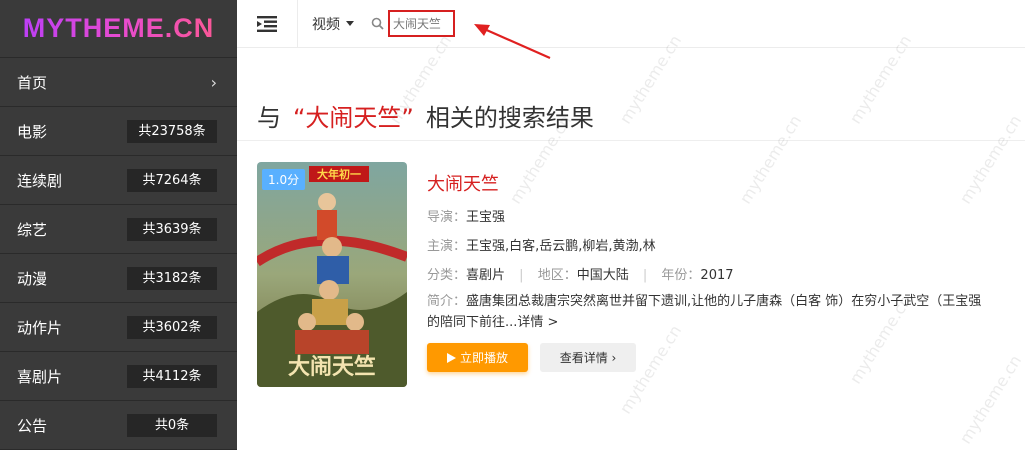  What do you see at coordinates (172, 425) in the screenshot?
I see `sidebar-item-count: 共0条` at bounding box center [172, 425].